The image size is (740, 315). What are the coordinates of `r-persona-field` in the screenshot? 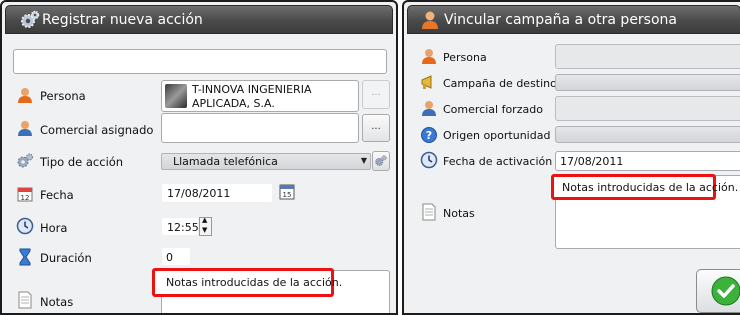 It's located at (647, 56).